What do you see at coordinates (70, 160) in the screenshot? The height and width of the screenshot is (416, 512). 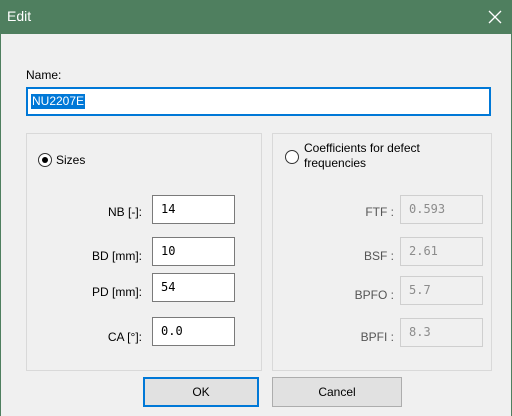 I see `sizes-radio-label: Sizes` at bounding box center [70, 160].